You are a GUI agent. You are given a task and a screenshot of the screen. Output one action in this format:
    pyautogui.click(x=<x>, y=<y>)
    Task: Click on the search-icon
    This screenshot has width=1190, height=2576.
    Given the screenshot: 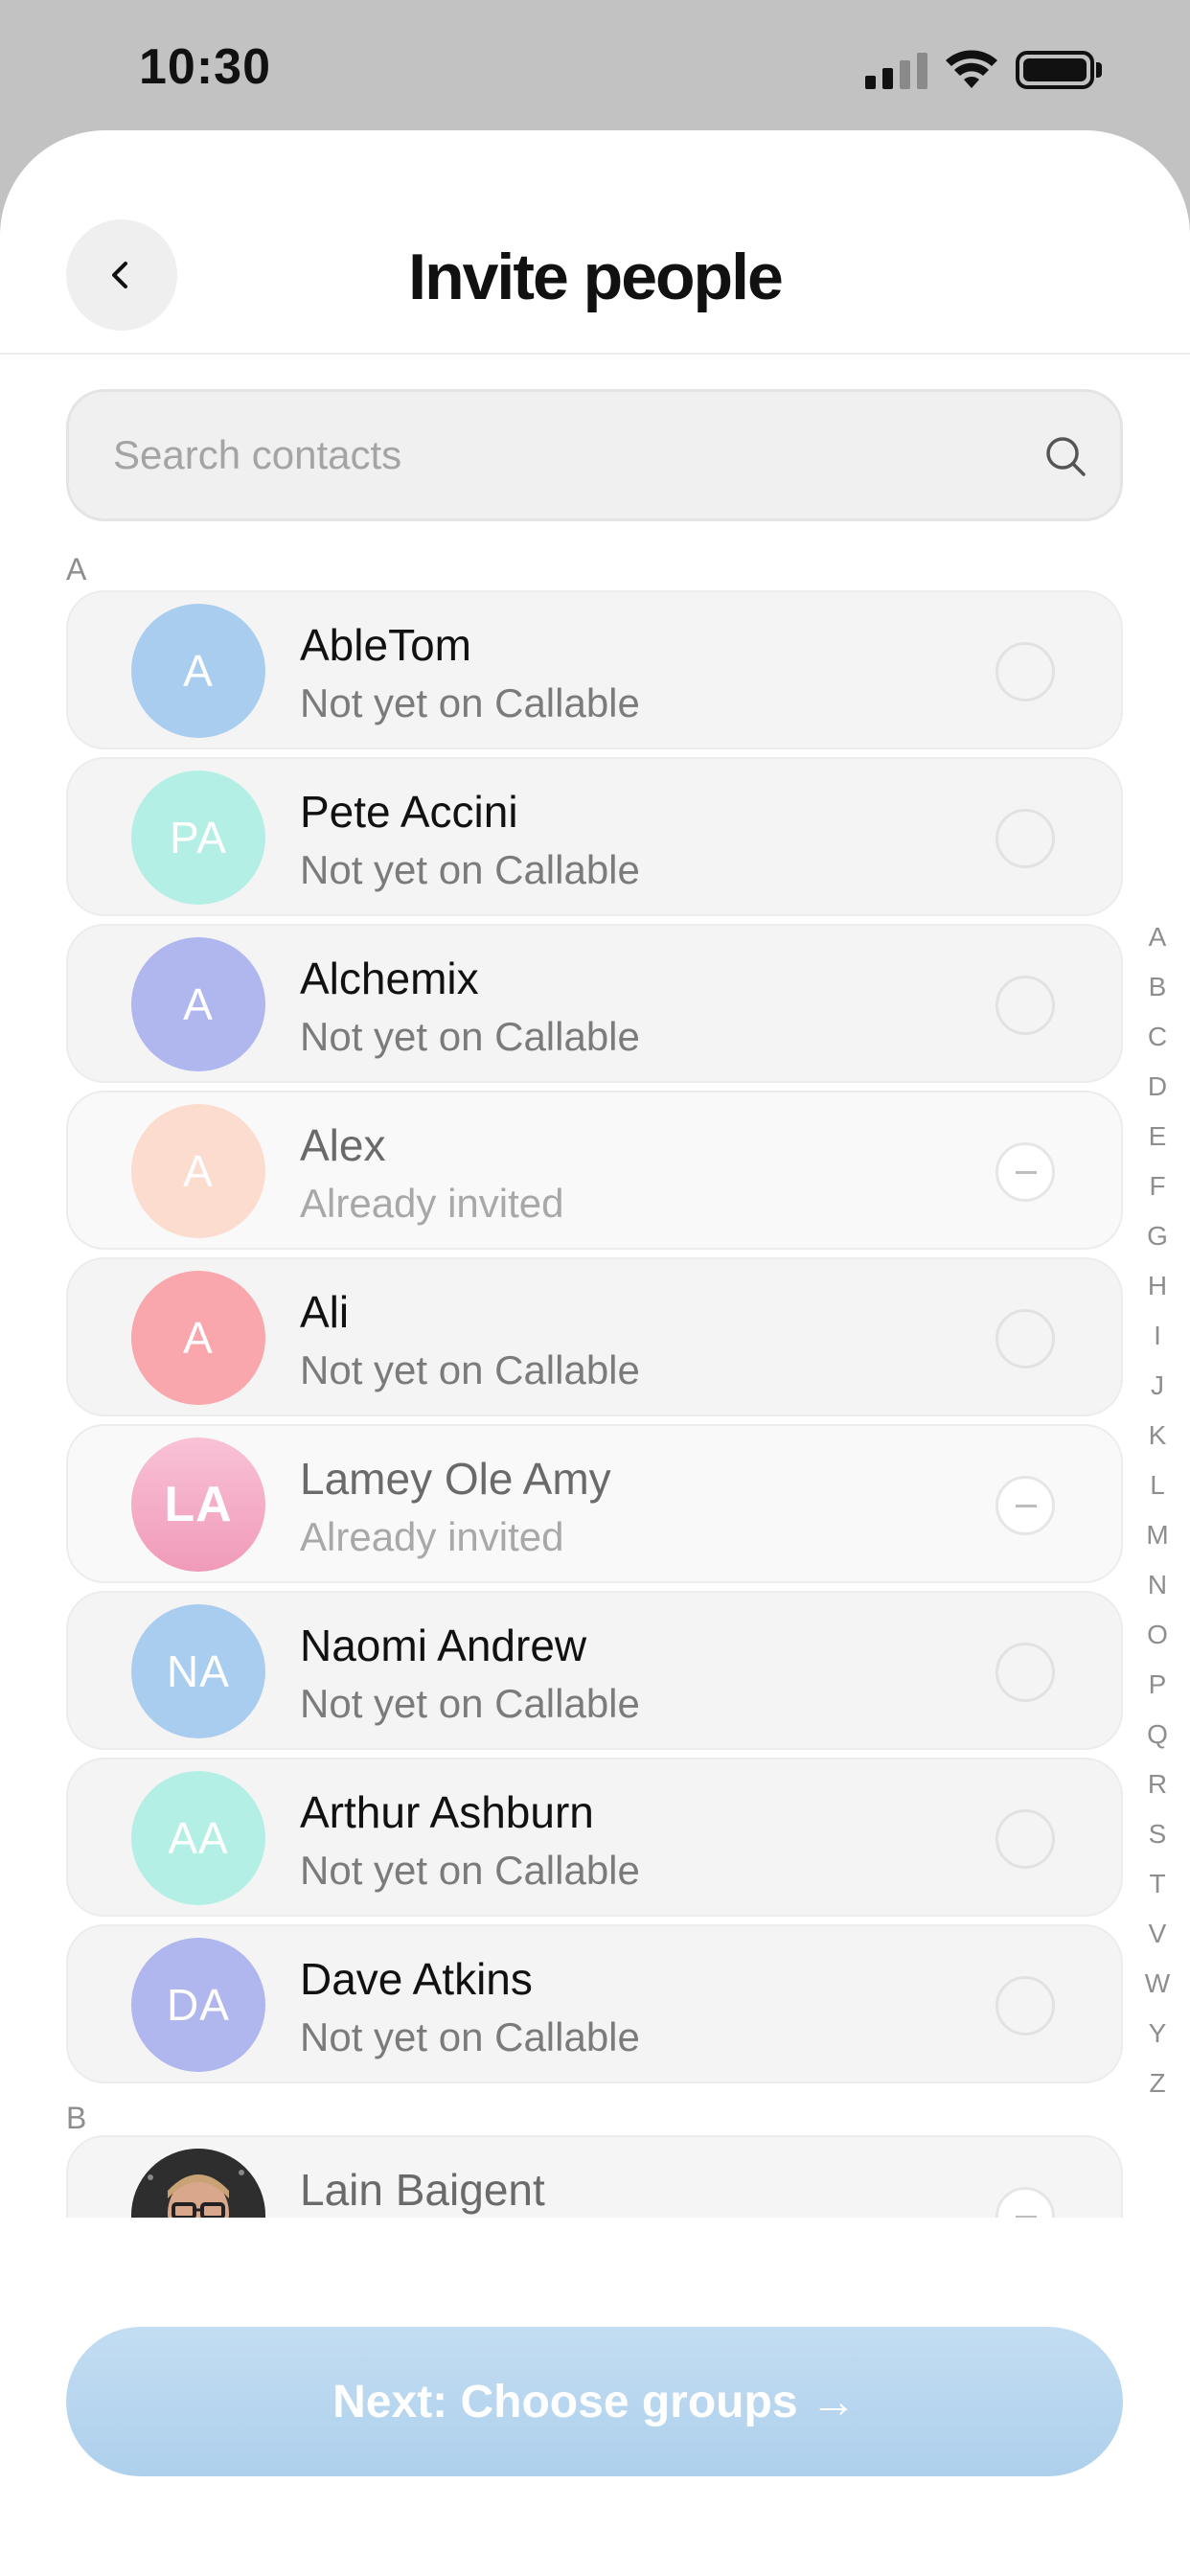 What is the action you would take?
    pyautogui.click(x=1065, y=456)
    